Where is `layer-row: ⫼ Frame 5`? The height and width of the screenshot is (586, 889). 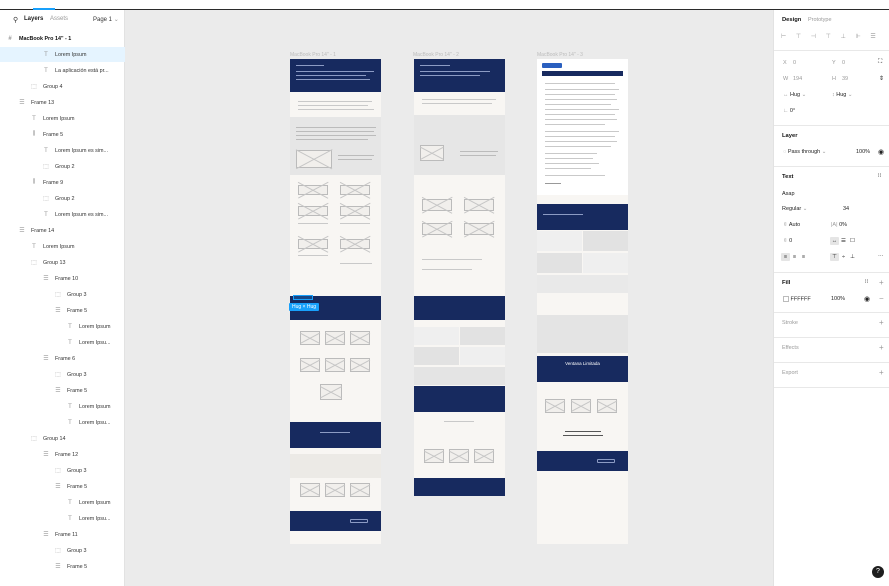
layer-row: ⫼ Frame 5 is located at coordinates (62, 134).